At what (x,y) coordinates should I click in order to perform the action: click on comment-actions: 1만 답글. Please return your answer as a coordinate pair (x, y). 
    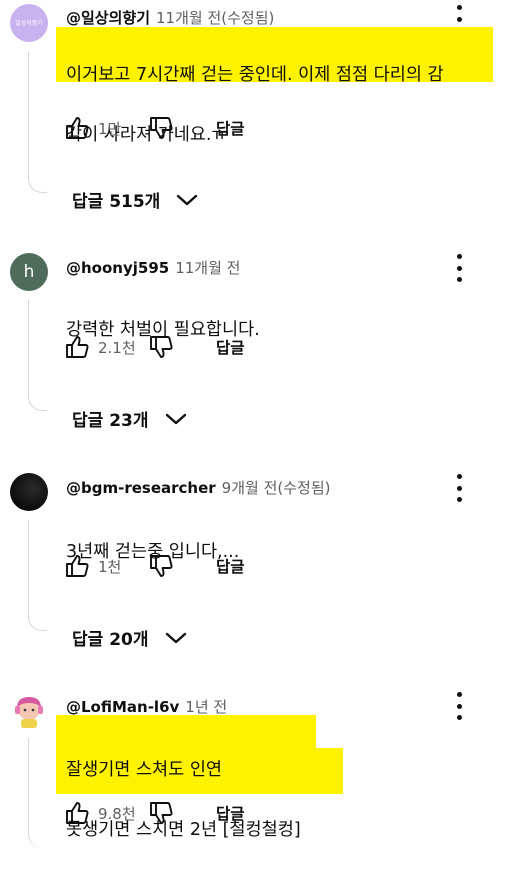
    Looking at the image, I should click on (154, 128).